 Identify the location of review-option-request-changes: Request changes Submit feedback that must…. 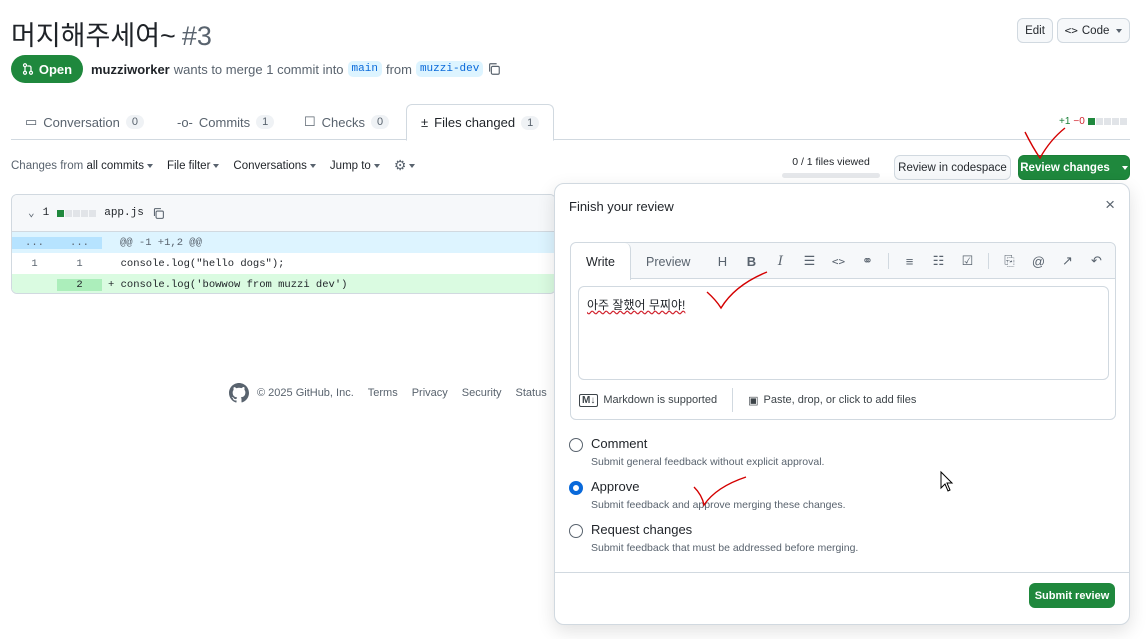
(713, 538).